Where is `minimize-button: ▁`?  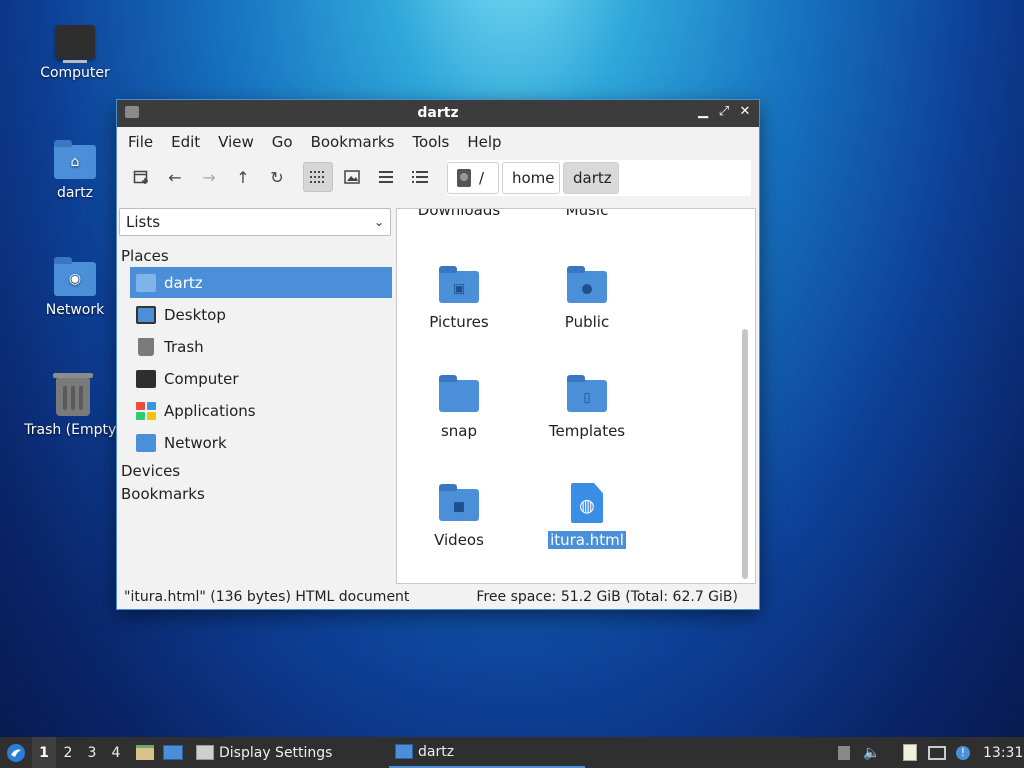 minimize-button: ▁ is located at coordinates (703, 112).